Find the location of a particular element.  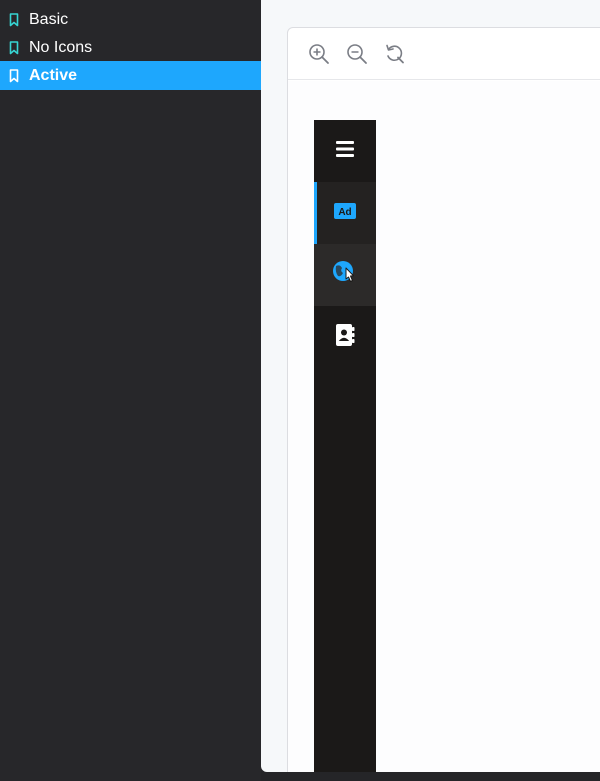

globe-icon is located at coordinates (345, 275).